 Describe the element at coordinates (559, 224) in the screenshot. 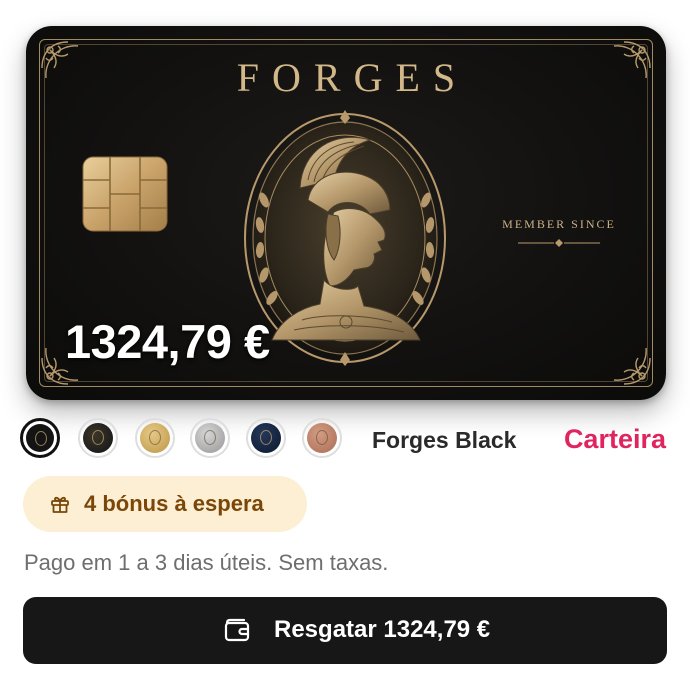

I see `member-since-label: MEMBER SINCE` at that location.